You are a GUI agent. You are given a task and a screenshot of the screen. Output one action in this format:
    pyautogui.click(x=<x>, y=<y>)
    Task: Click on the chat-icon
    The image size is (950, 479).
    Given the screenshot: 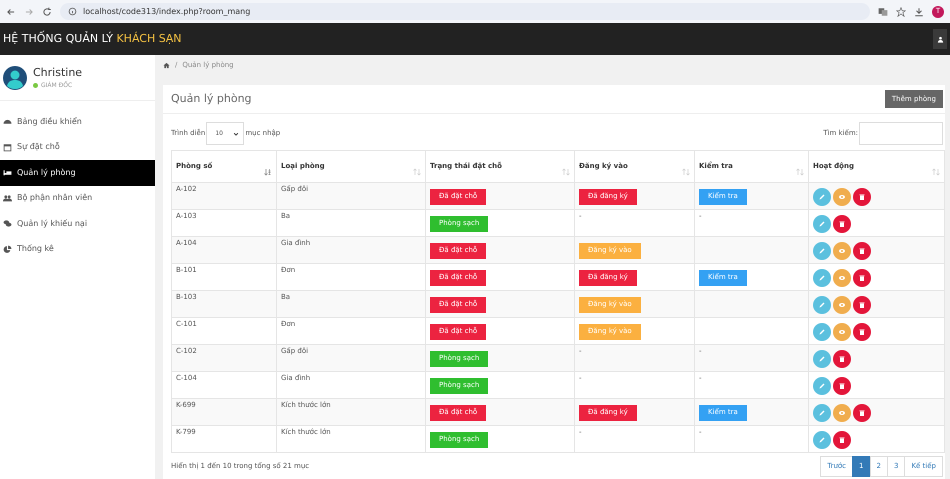 What is the action you would take?
    pyautogui.click(x=7, y=223)
    